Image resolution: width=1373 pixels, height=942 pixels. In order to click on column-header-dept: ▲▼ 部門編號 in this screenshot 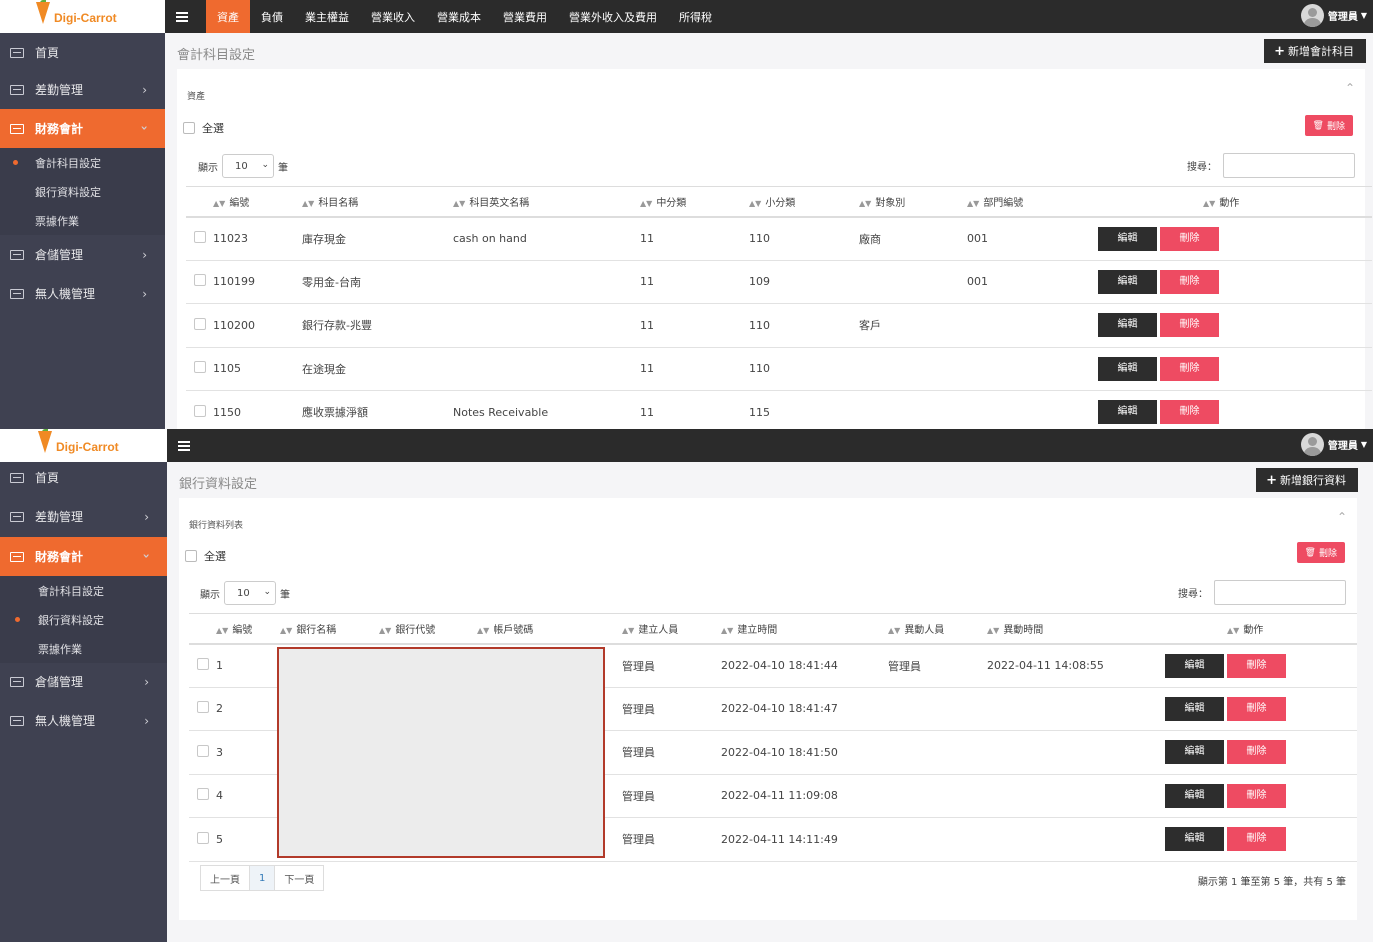, I will do `click(1032, 202)`.